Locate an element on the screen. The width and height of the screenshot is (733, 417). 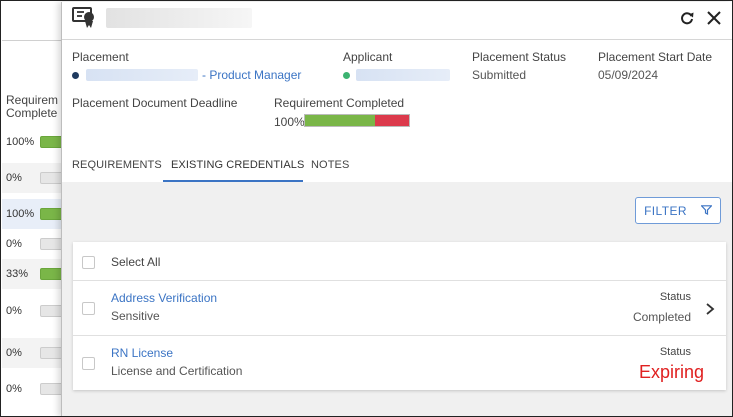
filter-button: FILTER is located at coordinates (678, 210).